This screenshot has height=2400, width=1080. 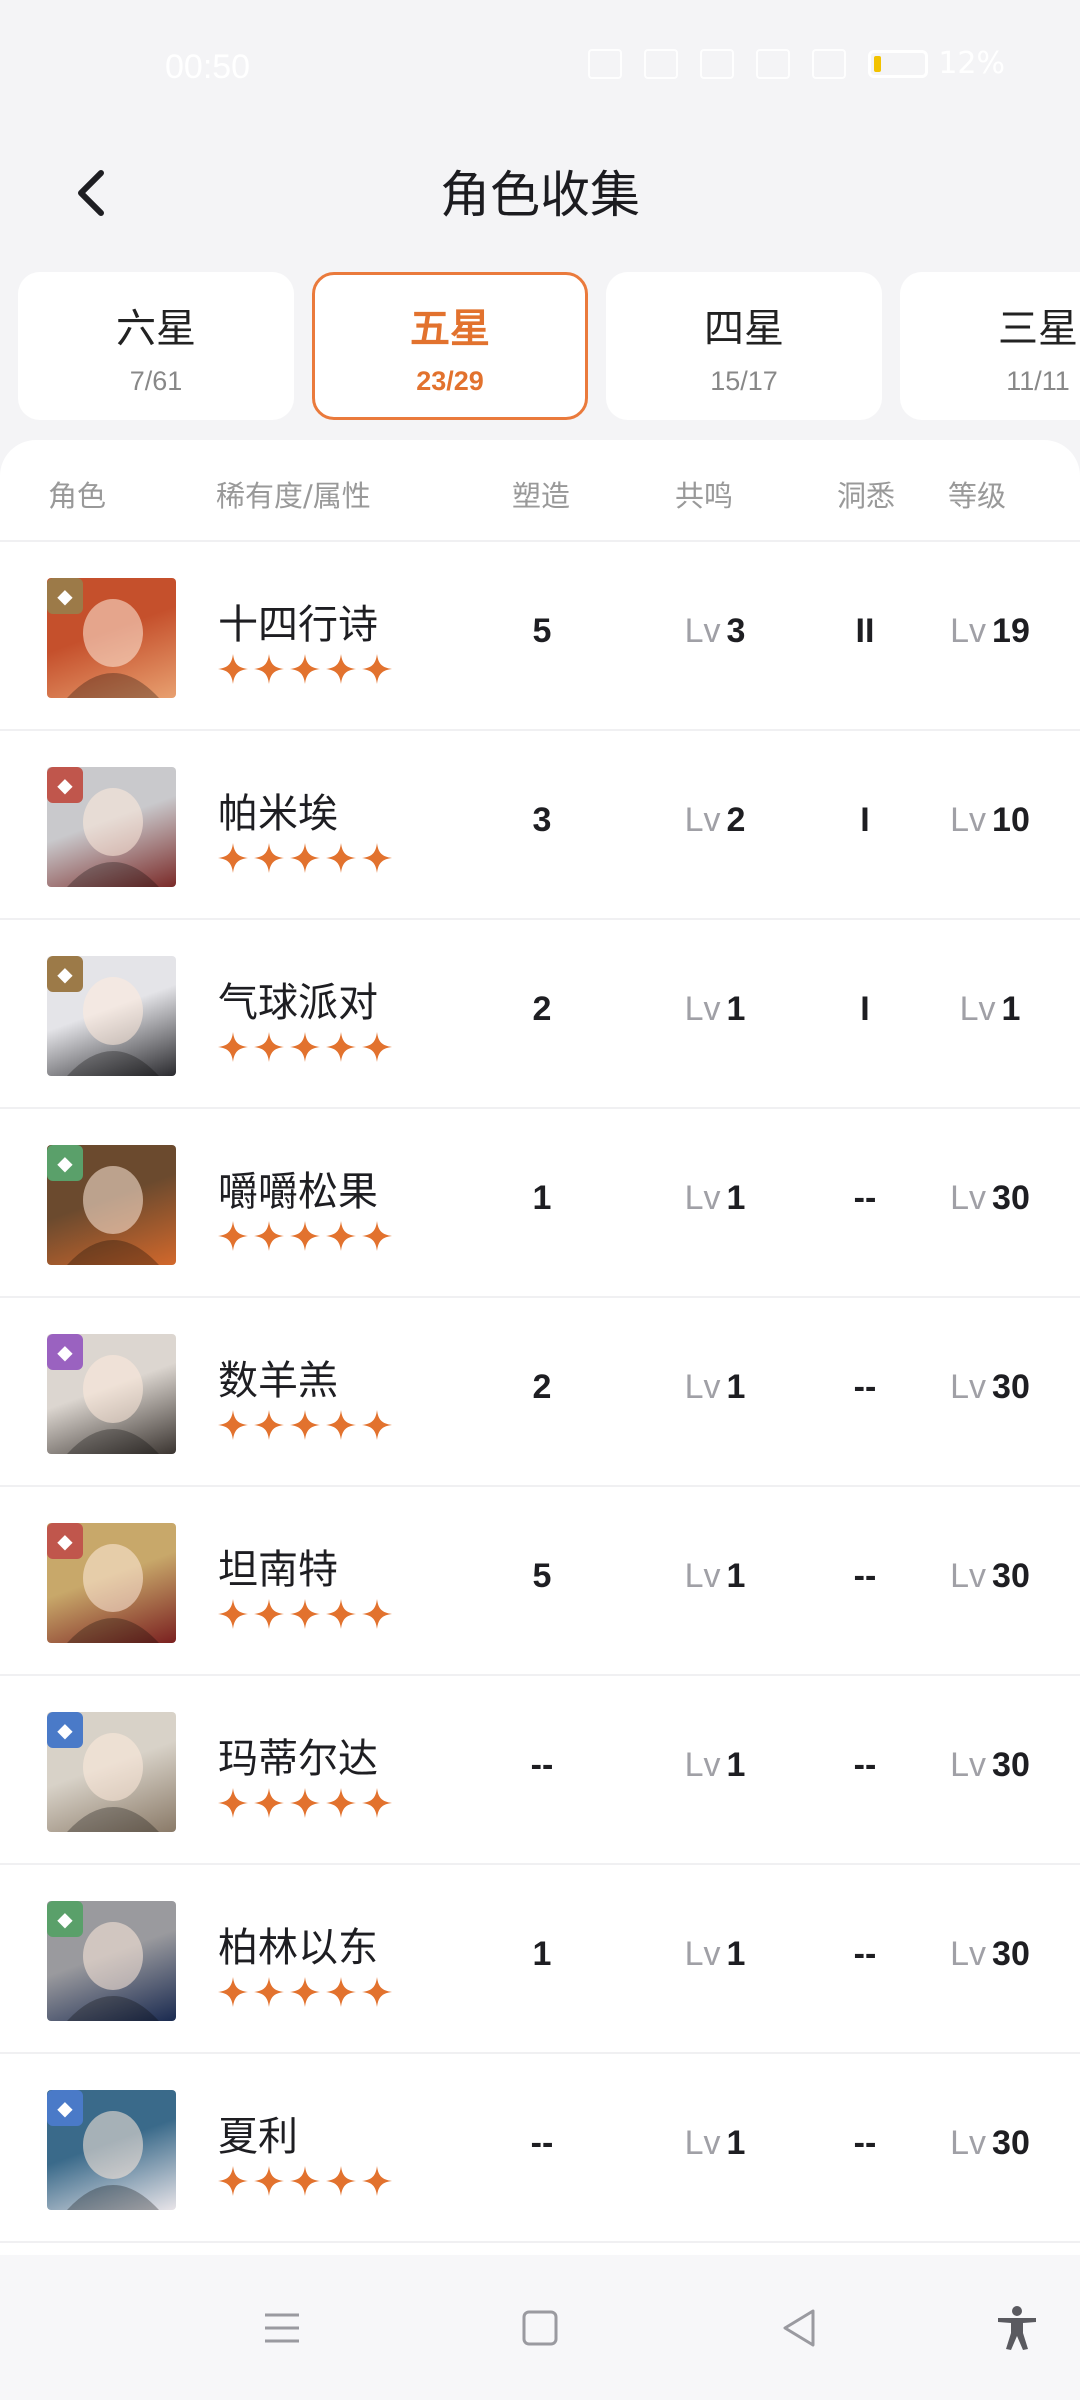 I want to click on shape-value: 3, so click(x=542, y=820).